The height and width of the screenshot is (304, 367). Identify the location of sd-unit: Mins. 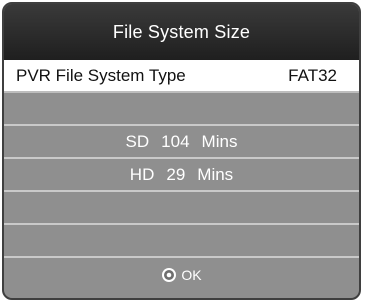
(219, 141).